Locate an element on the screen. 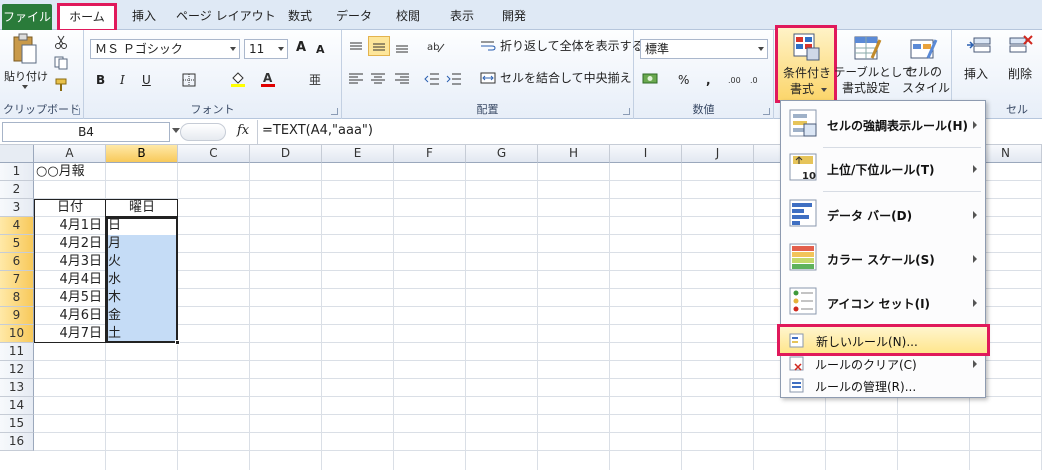  cell-day: 木 is located at coordinates (142, 298).